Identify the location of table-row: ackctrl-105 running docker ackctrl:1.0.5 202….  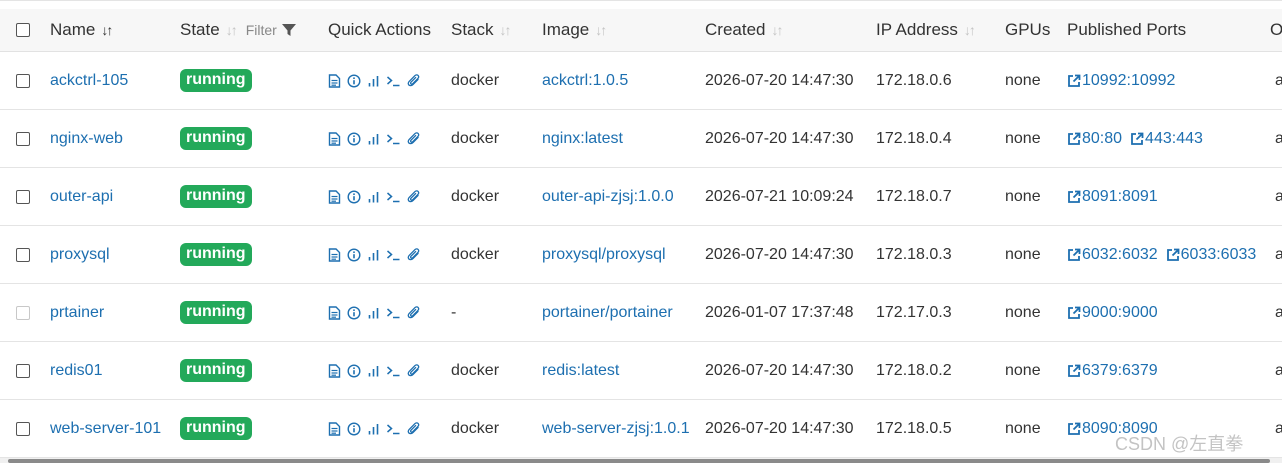
(641, 81).